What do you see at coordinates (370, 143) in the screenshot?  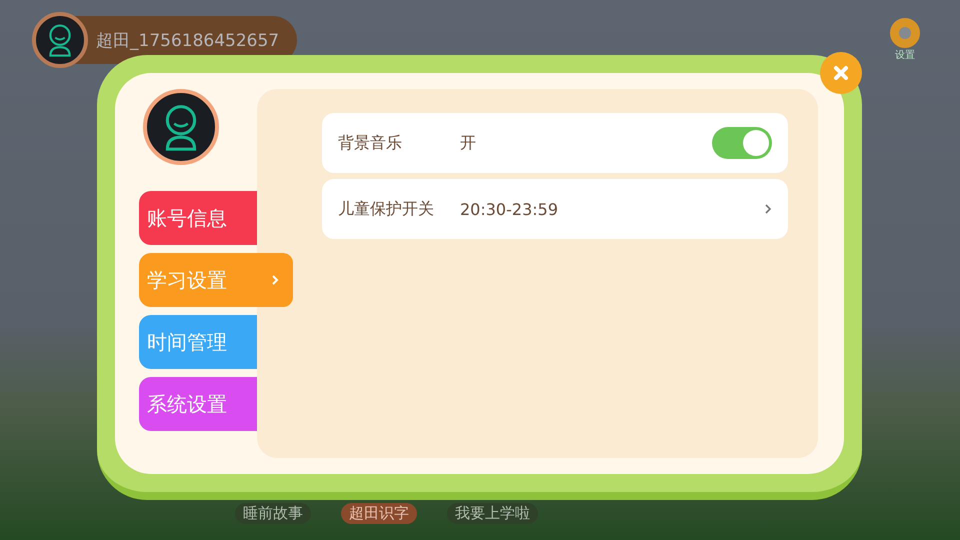 I see `setting-label: 背景音乐` at bounding box center [370, 143].